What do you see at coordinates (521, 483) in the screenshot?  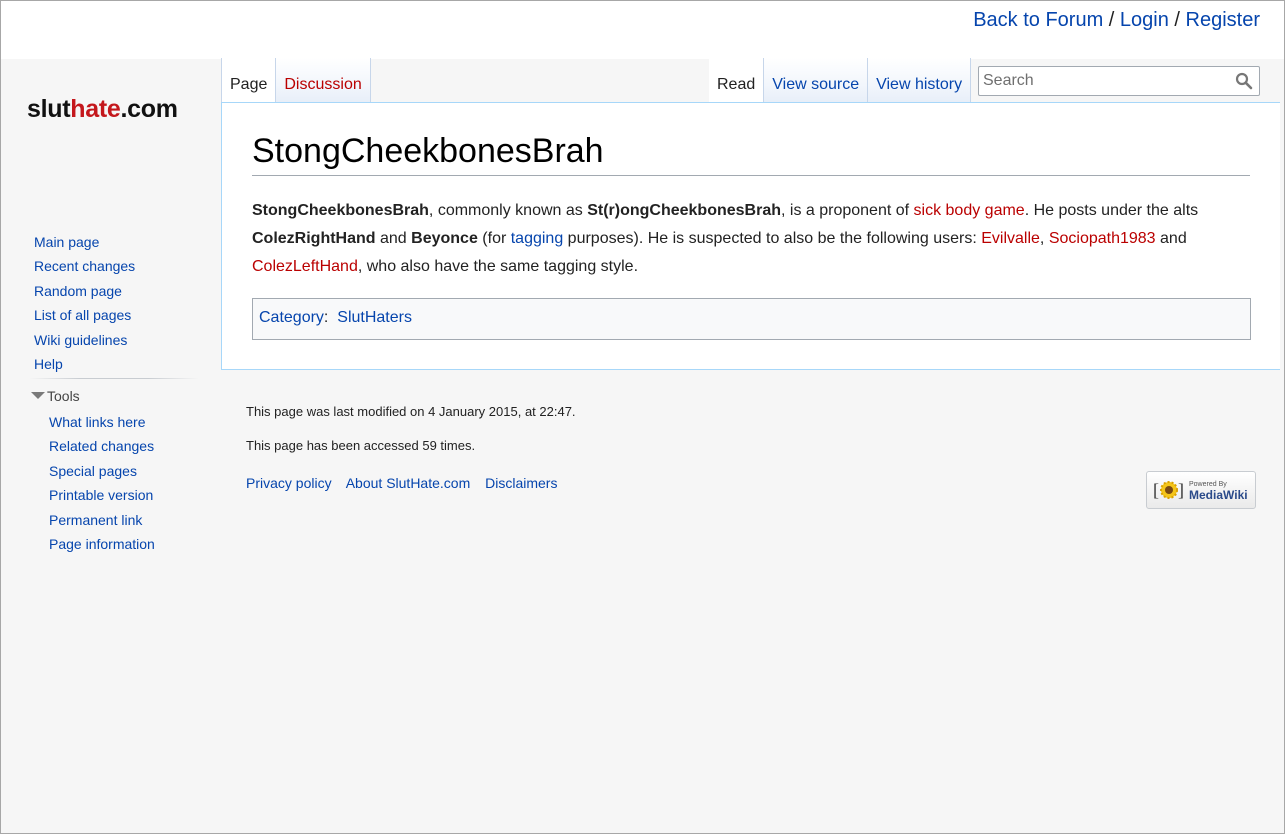 I see `disclaimers-link: Disclaimers` at bounding box center [521, 483].